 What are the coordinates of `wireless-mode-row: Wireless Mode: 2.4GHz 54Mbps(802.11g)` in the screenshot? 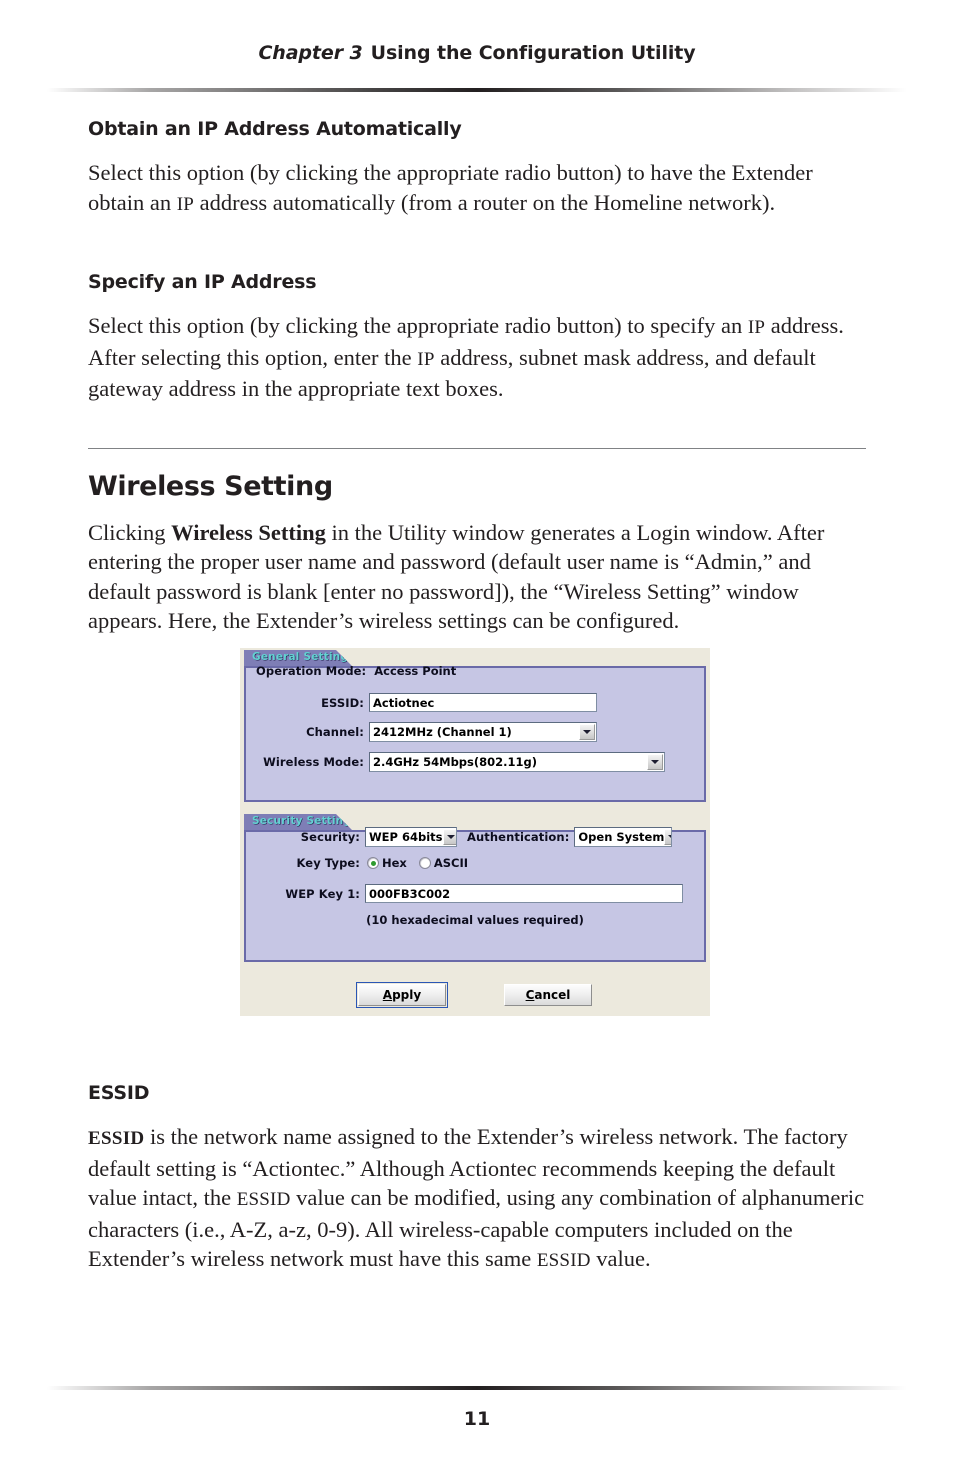 It's located at (469, 762).